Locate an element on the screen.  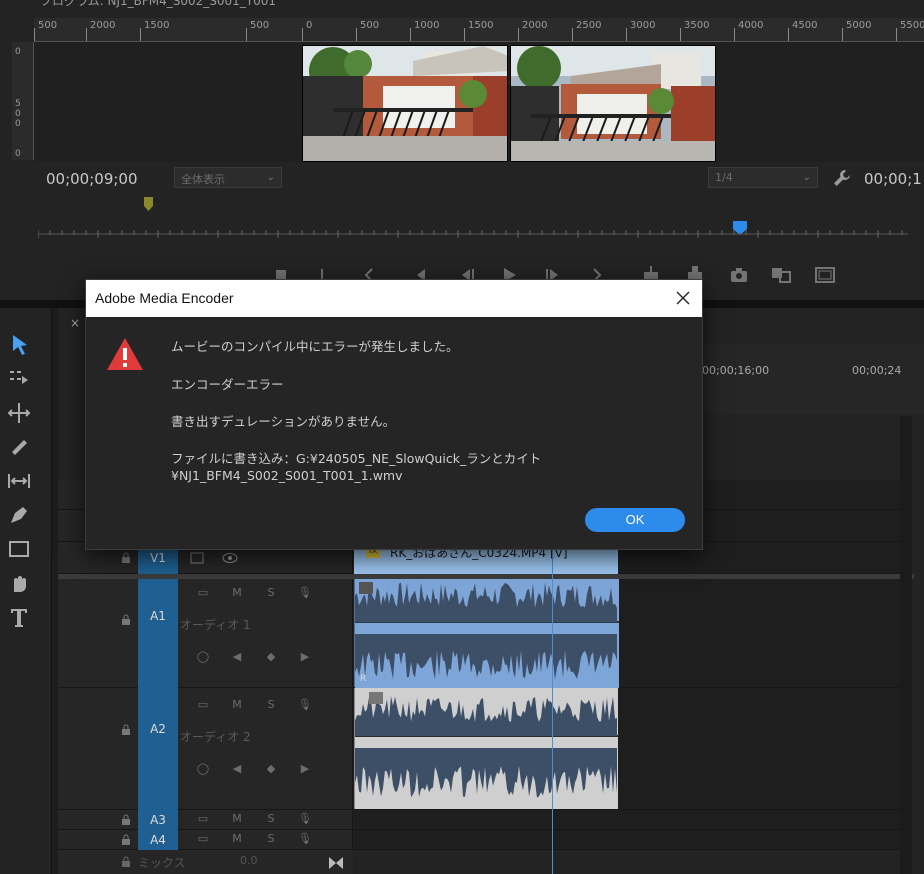
eye-icon is located at coordinates (230, 558).